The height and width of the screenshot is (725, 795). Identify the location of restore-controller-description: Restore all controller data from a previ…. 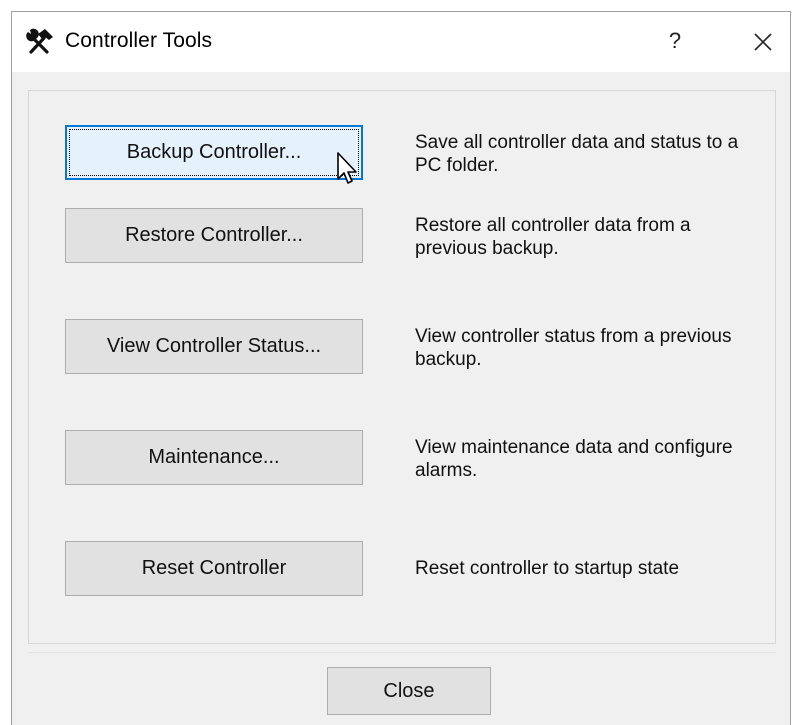
(553, 237).